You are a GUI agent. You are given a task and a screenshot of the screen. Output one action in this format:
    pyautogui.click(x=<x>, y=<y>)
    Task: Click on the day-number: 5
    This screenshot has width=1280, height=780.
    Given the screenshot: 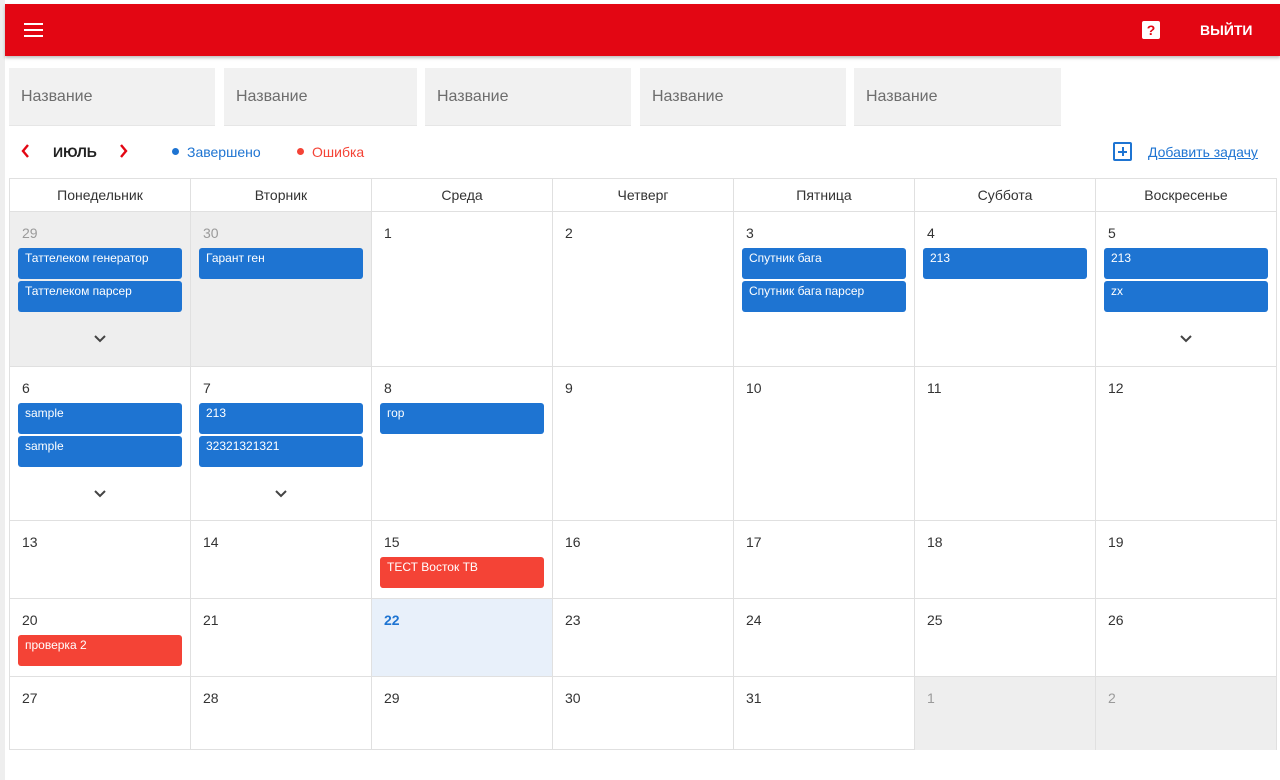 What is the action you would take?
    pyautogui.click(x=1112, y=233)
    